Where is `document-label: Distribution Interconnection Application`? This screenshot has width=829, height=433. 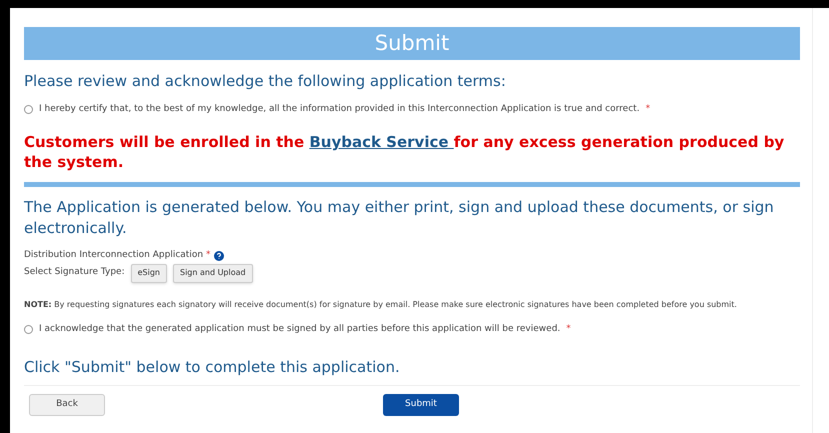
document-label: Distribution Interconnection Application is located at coordinates (114, 255).